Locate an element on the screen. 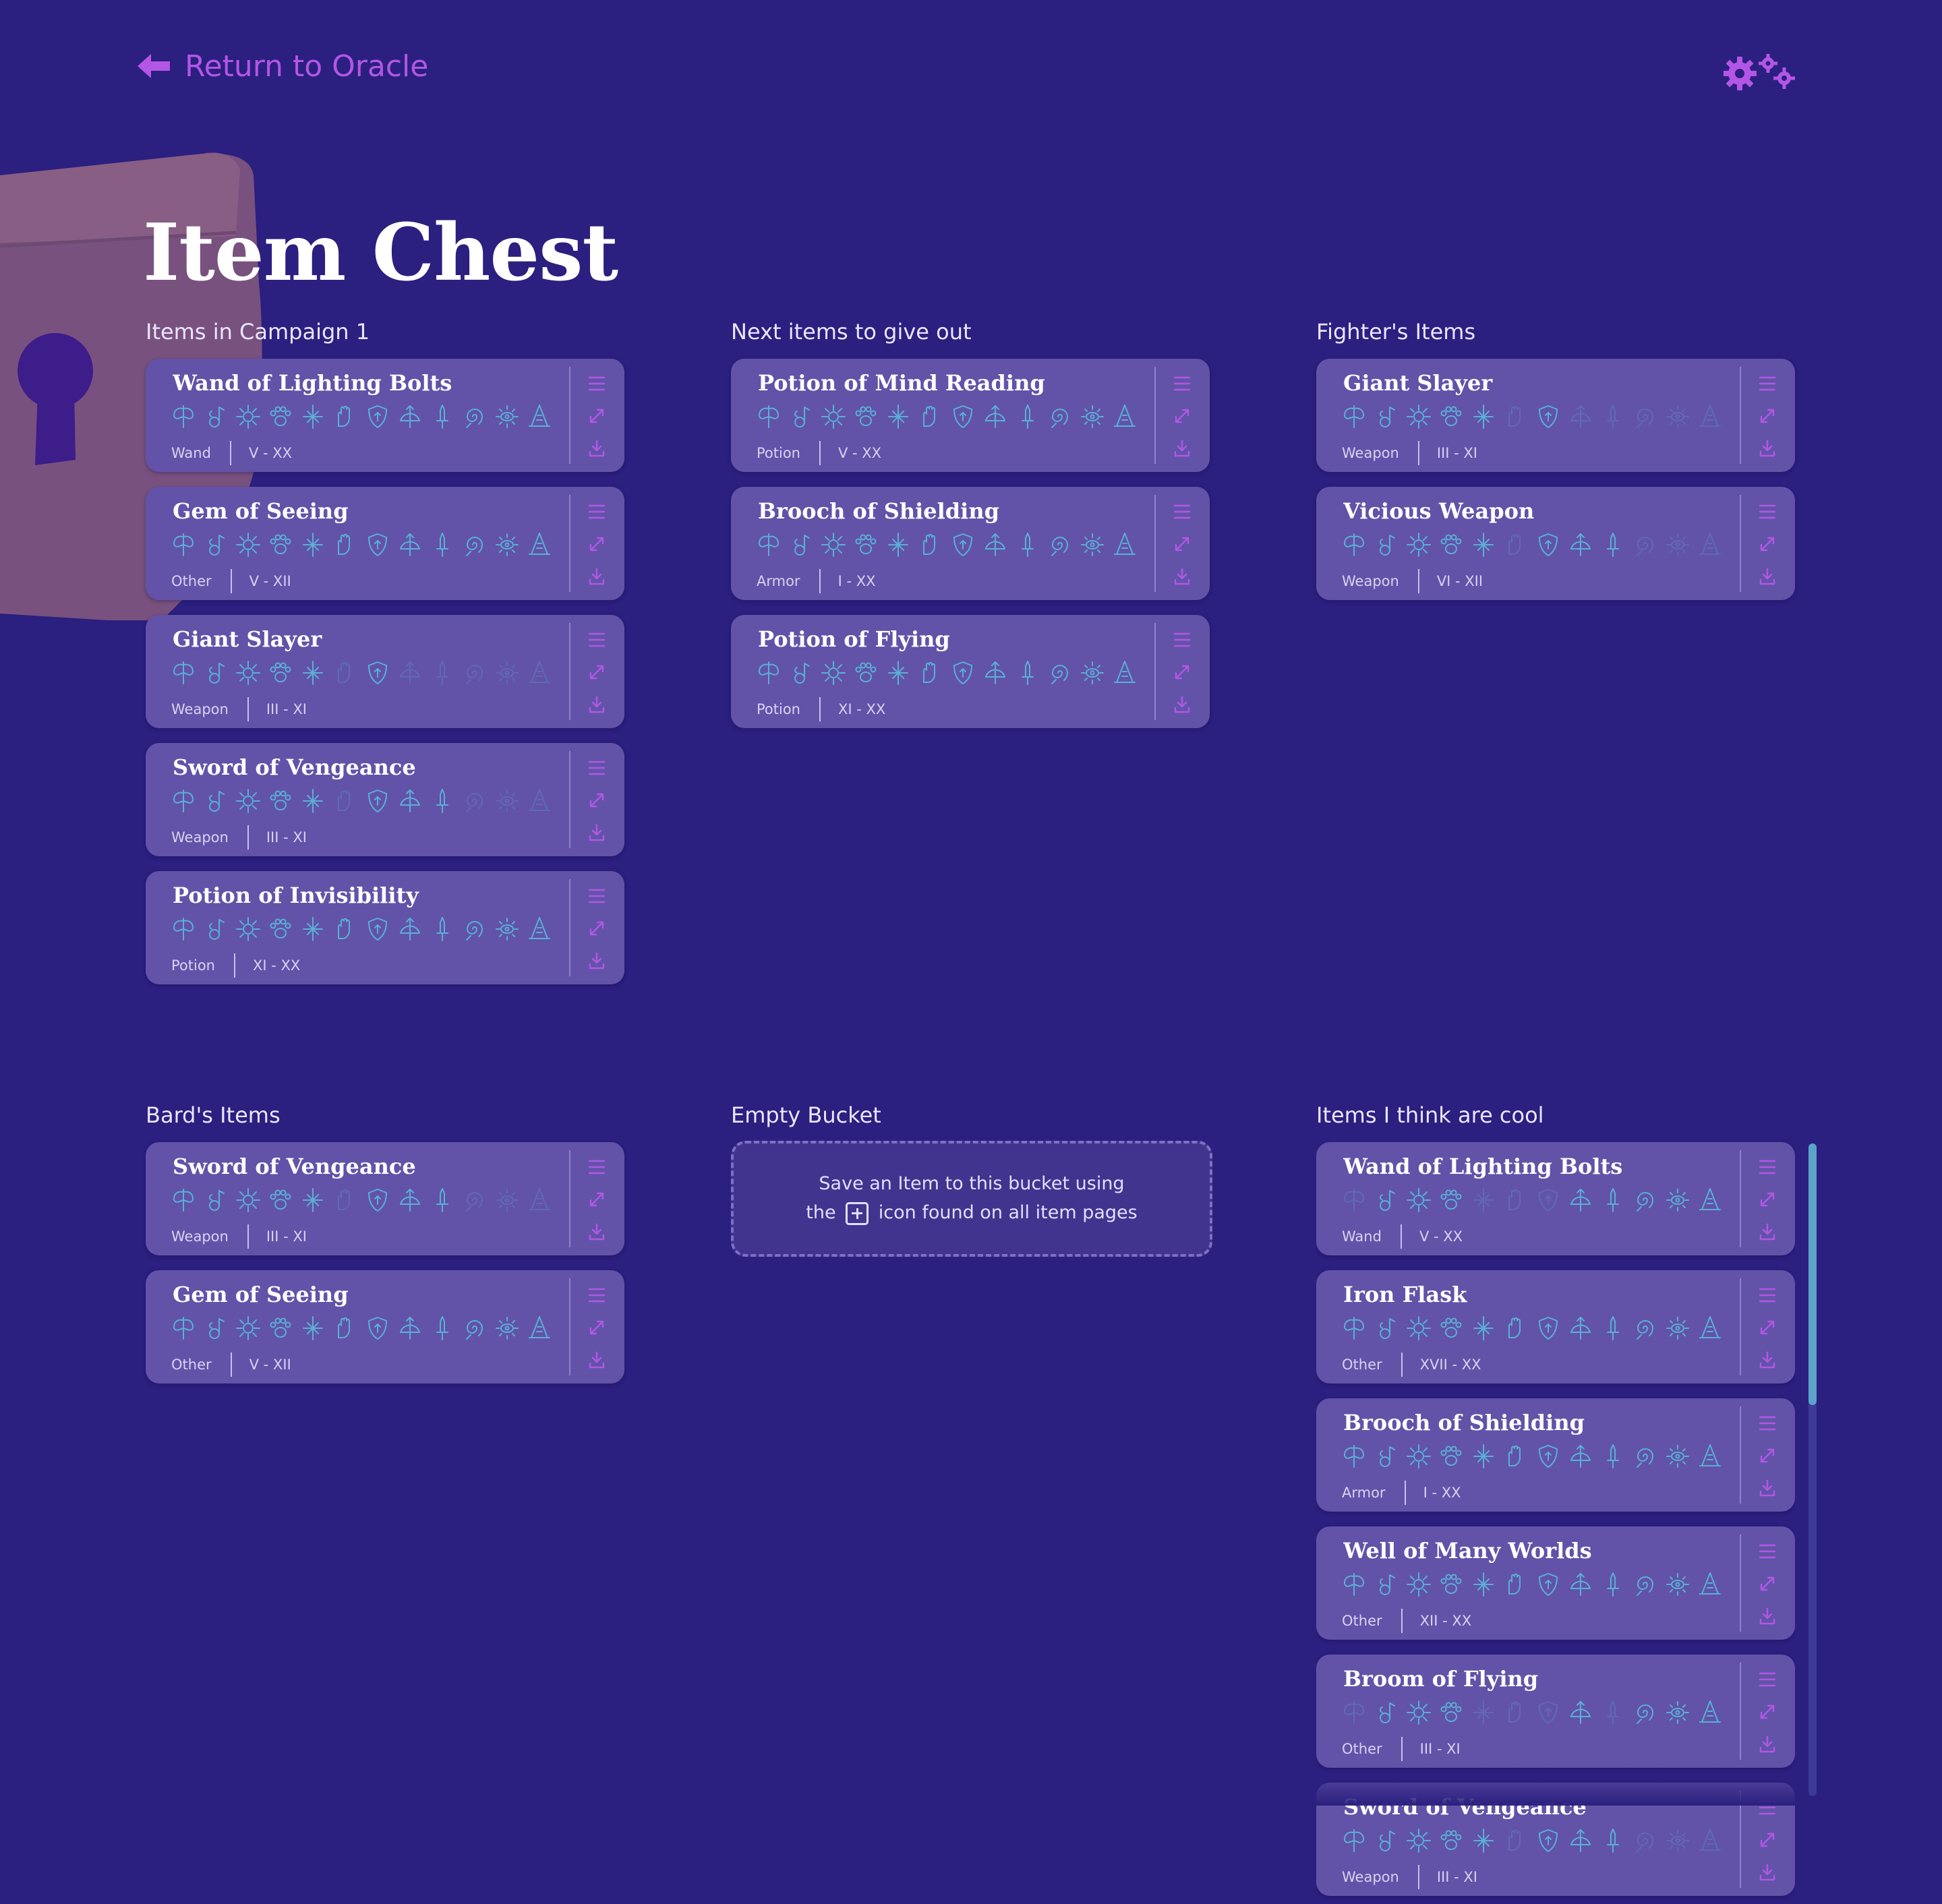 The height and width of the screenshot is (1904, 1942). monk-icon is located at coordinates (346, 1329).